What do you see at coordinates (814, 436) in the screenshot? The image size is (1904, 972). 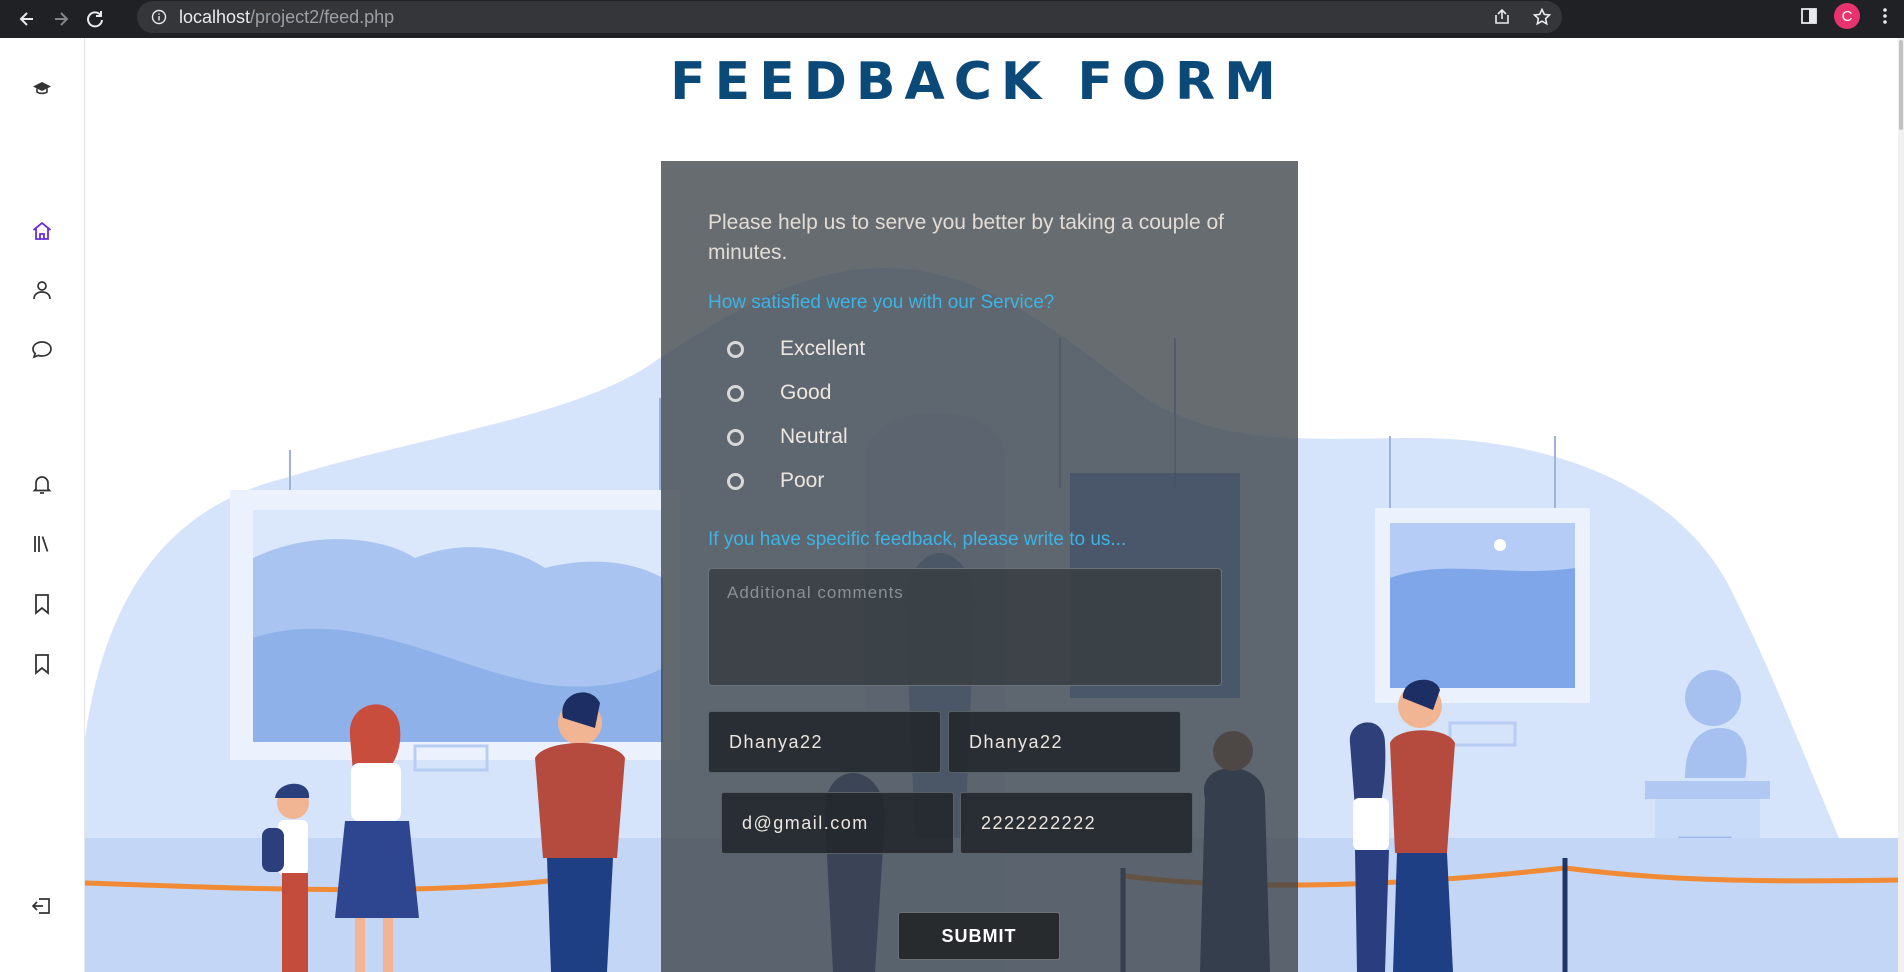 I see `option-label-neutral: Neutral` at bounding box center [814, 436].